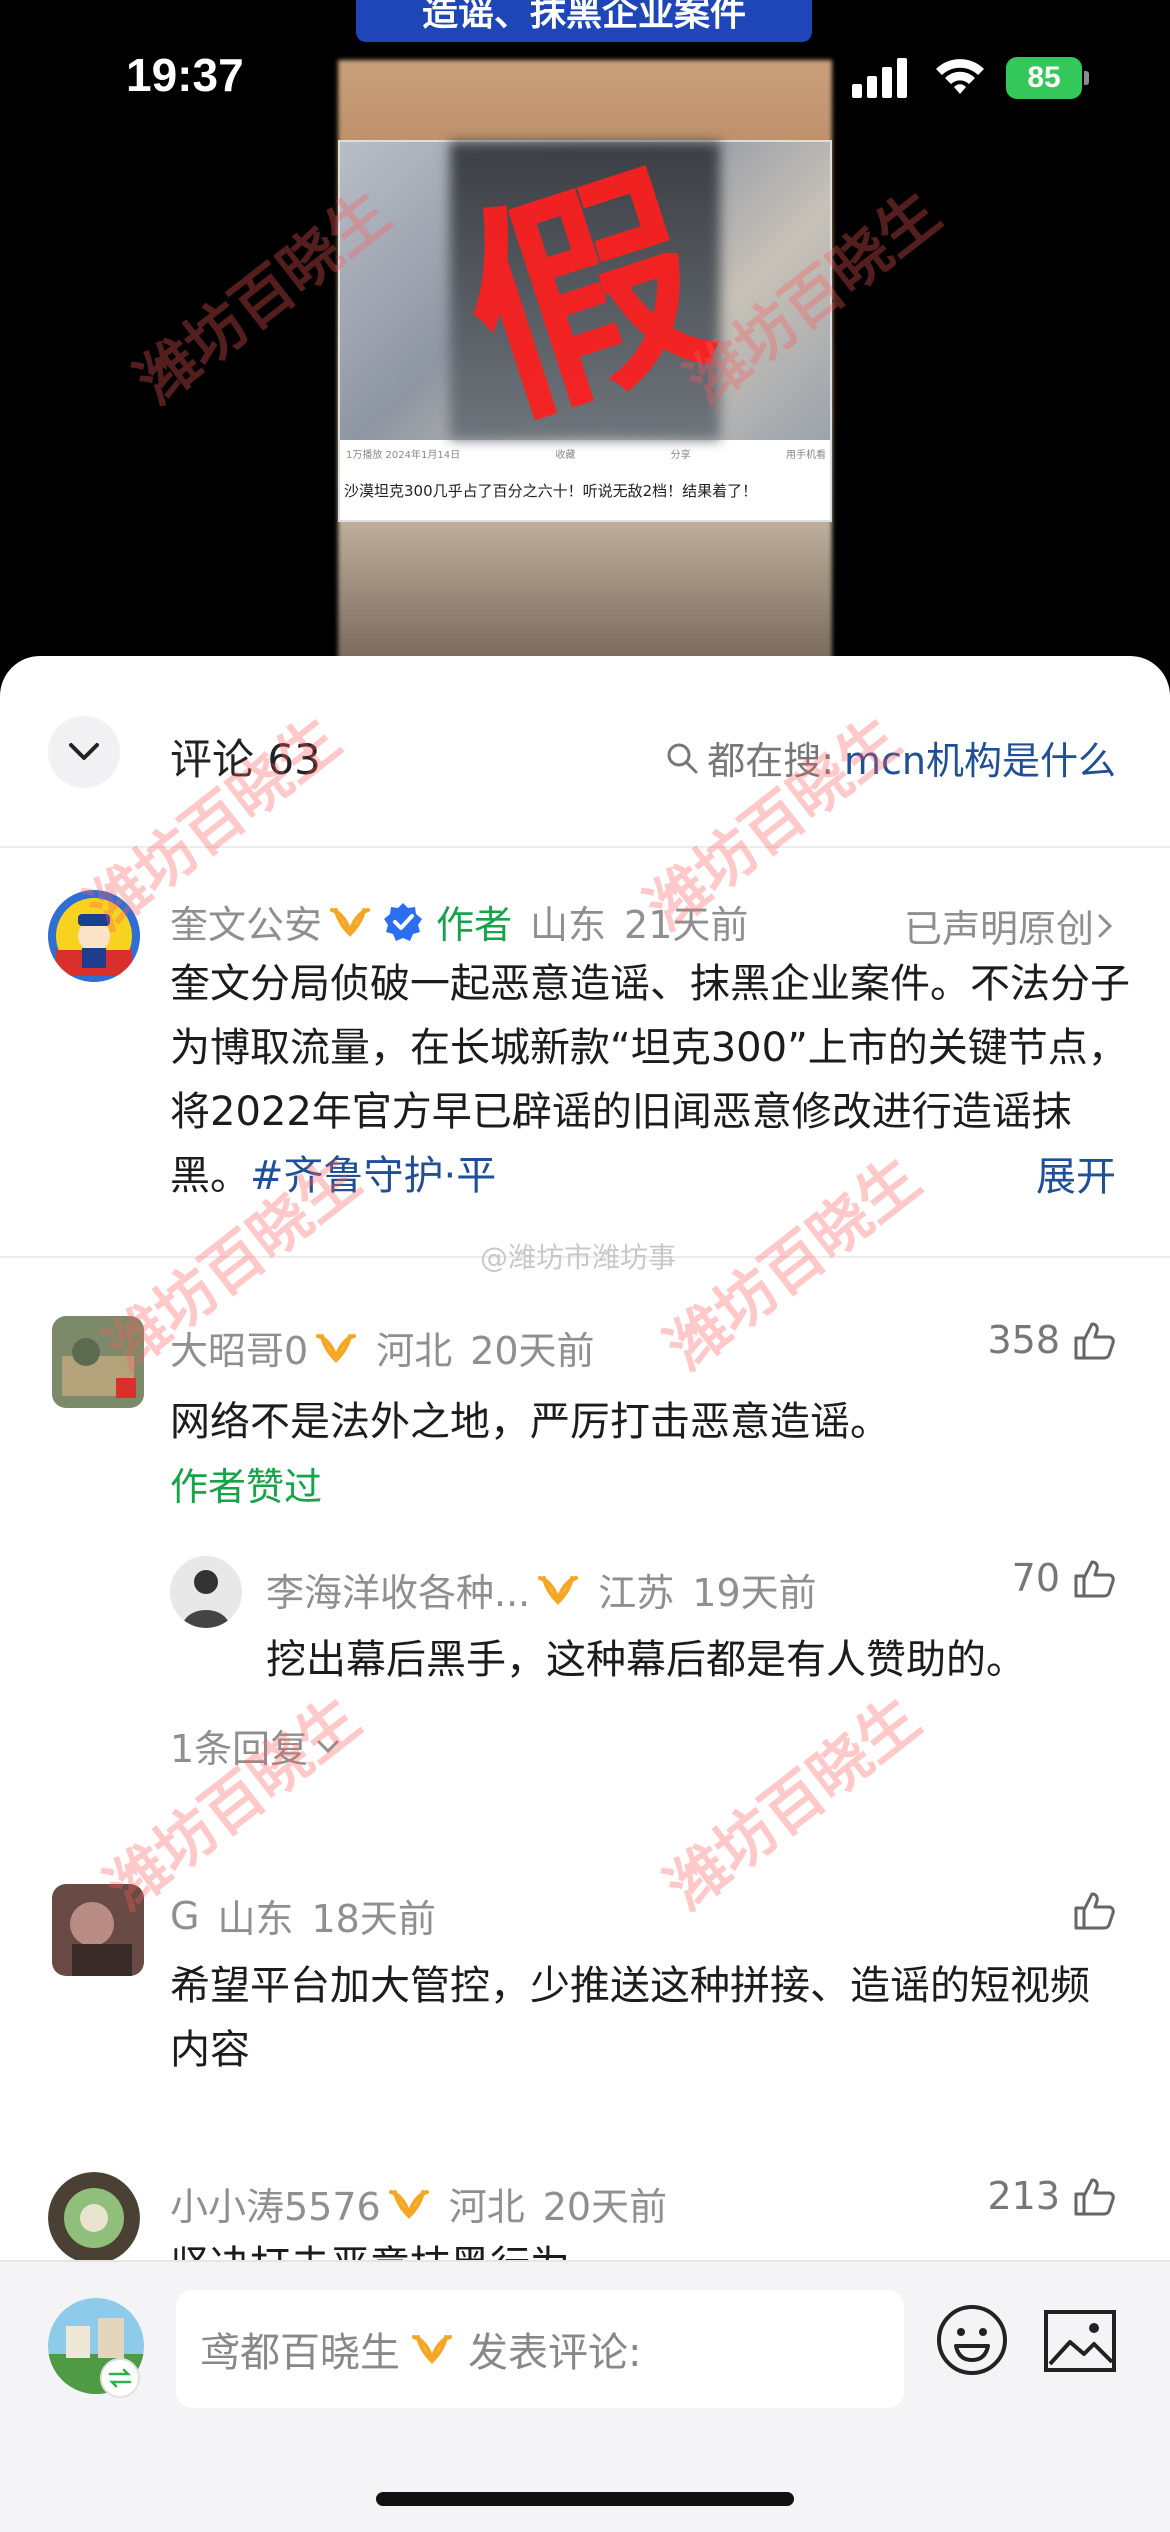 The image size is (1170, 2532). I want to click on comment-meta: 小小涛5576 河北 20天前, so click(418, 2203).